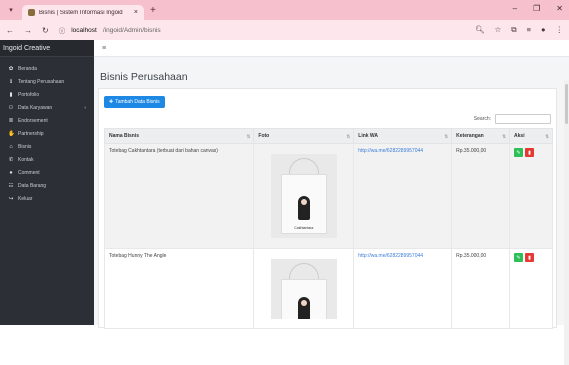  Describe the element at coordinates (11, 159) in the screenshot. I see `phone-icon: ✆` at that location.